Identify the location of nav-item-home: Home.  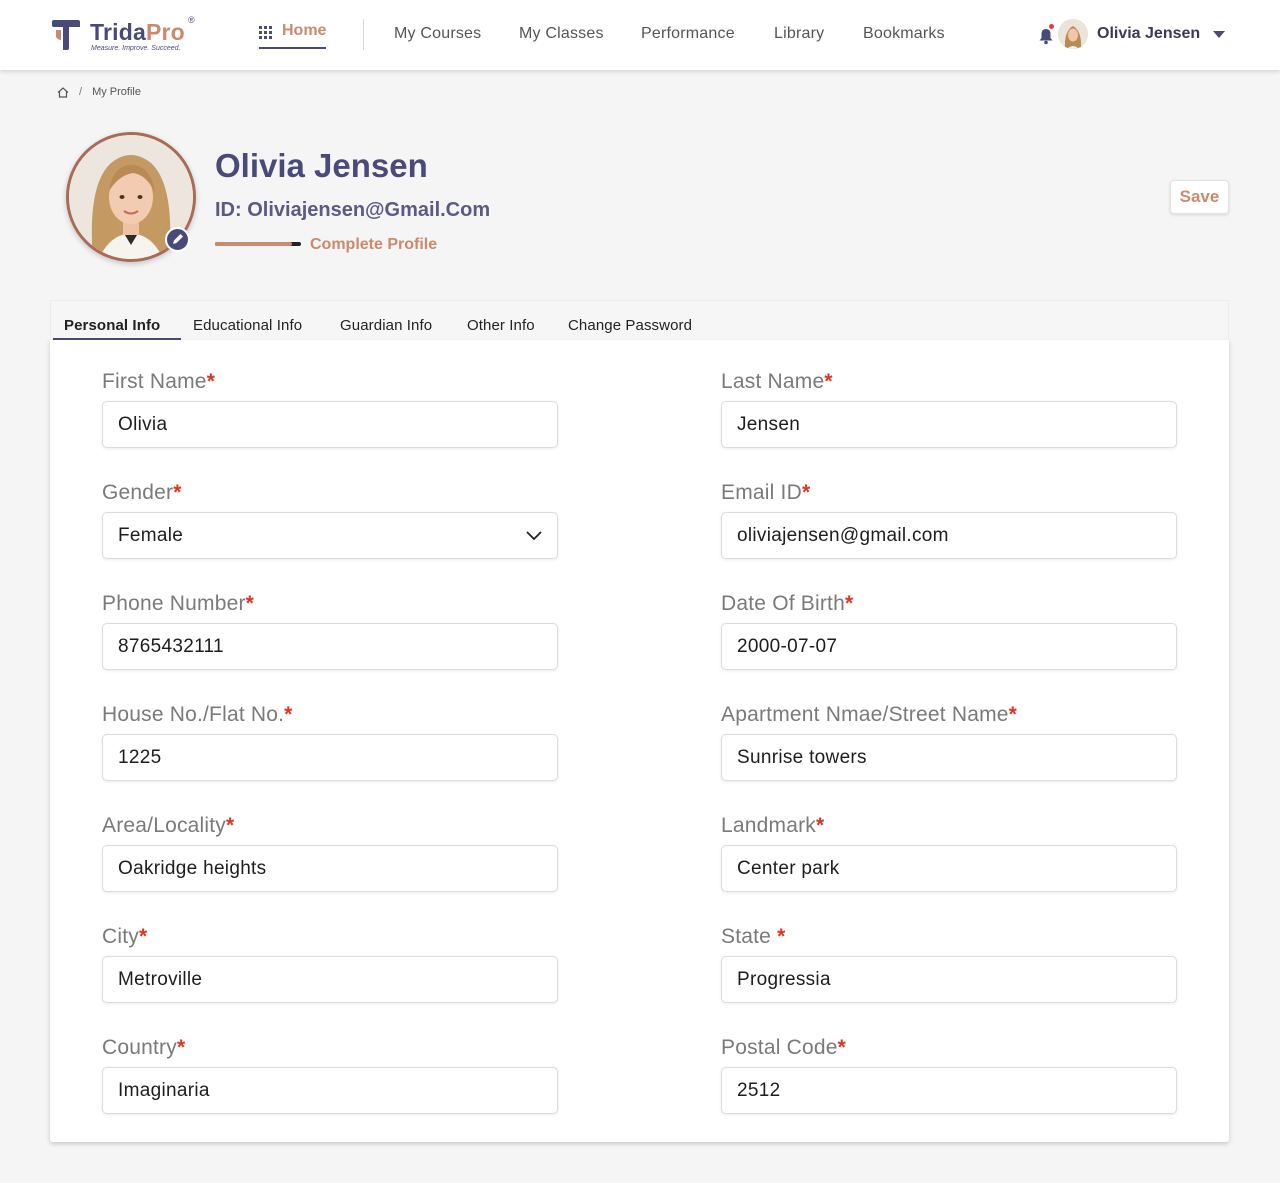
(293, 35).